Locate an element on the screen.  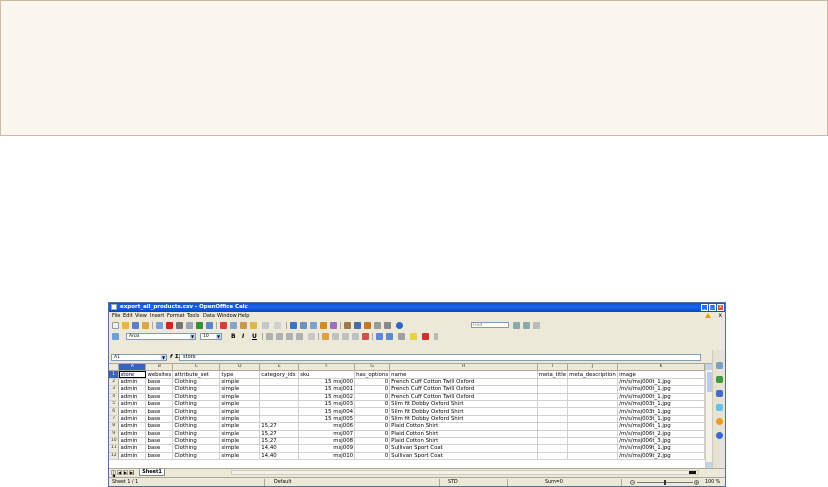
column-header: F is located at coordinates (327, 368).